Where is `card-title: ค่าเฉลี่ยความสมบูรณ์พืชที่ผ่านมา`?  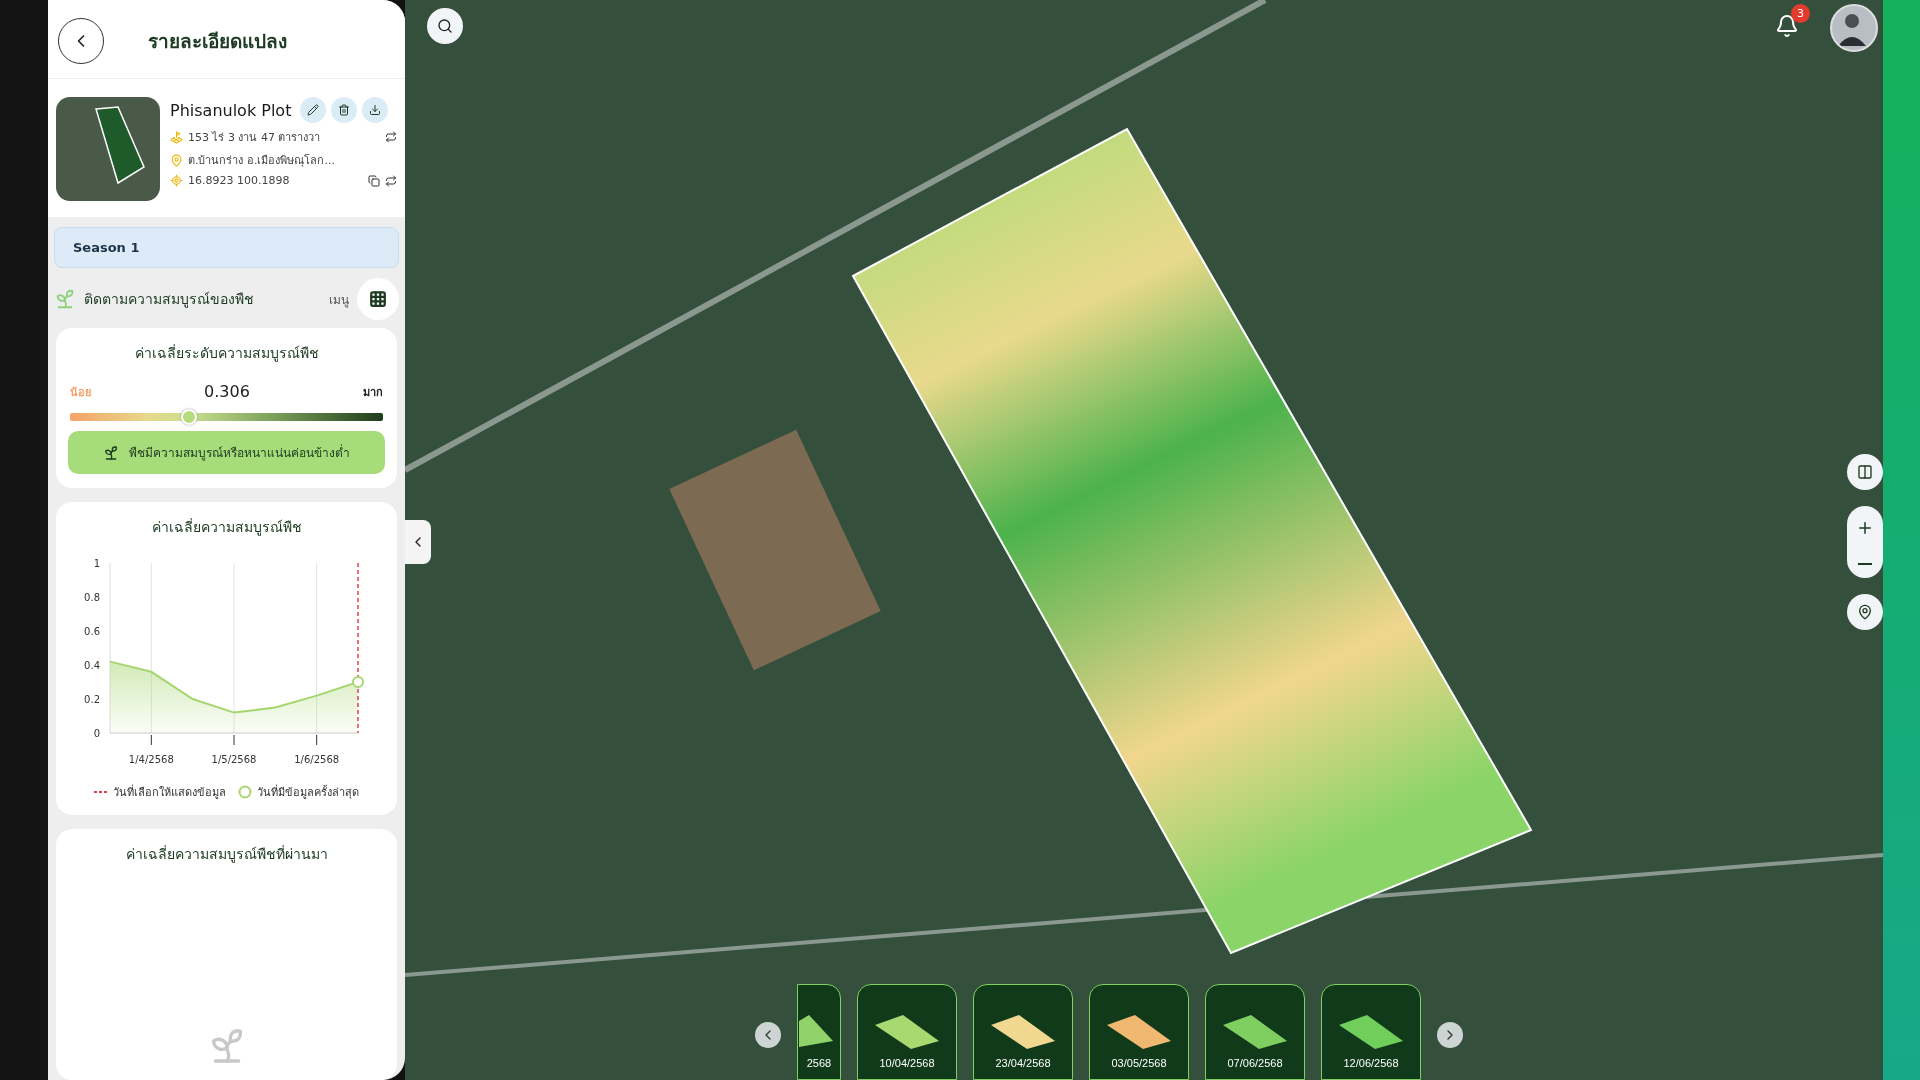
card-title: ค่าเฉลี่ยความสมบูรณ์พืชที่ผ่านมา is located at coordinates (226, 854).